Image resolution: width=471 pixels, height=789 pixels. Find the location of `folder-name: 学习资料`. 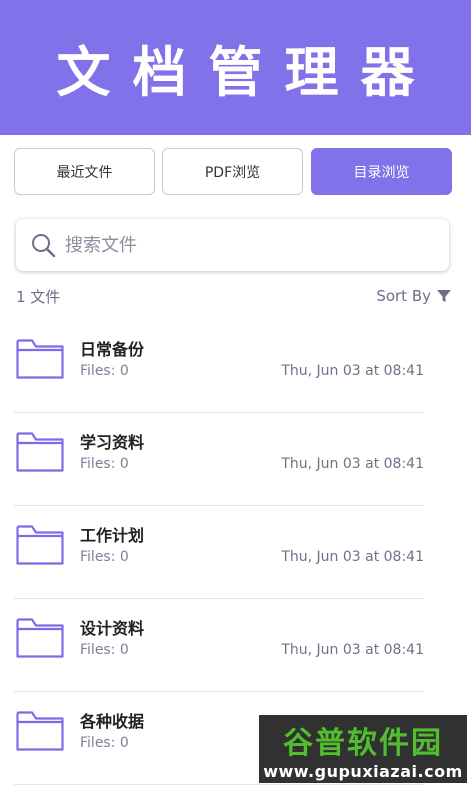

folder-name: 学习资料 is located at coordinates (112, 442).